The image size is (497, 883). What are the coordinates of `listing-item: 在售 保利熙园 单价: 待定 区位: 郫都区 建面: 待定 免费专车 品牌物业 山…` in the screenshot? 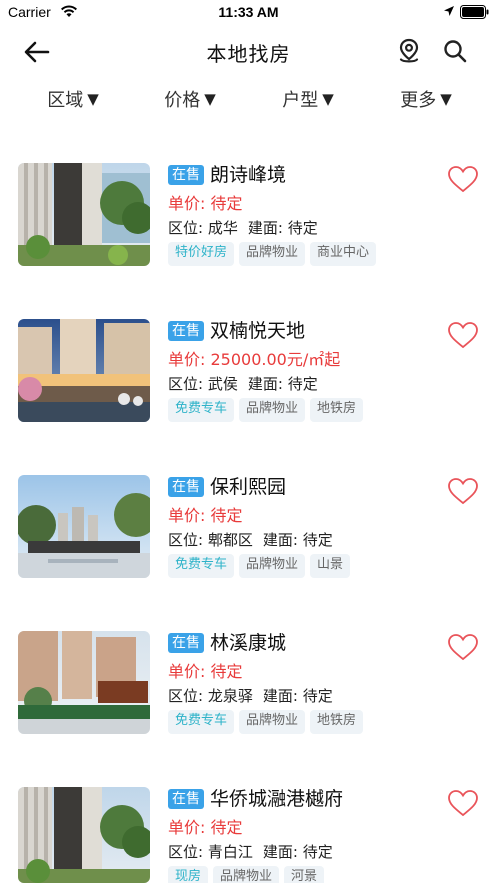 It's located at (248, 535).